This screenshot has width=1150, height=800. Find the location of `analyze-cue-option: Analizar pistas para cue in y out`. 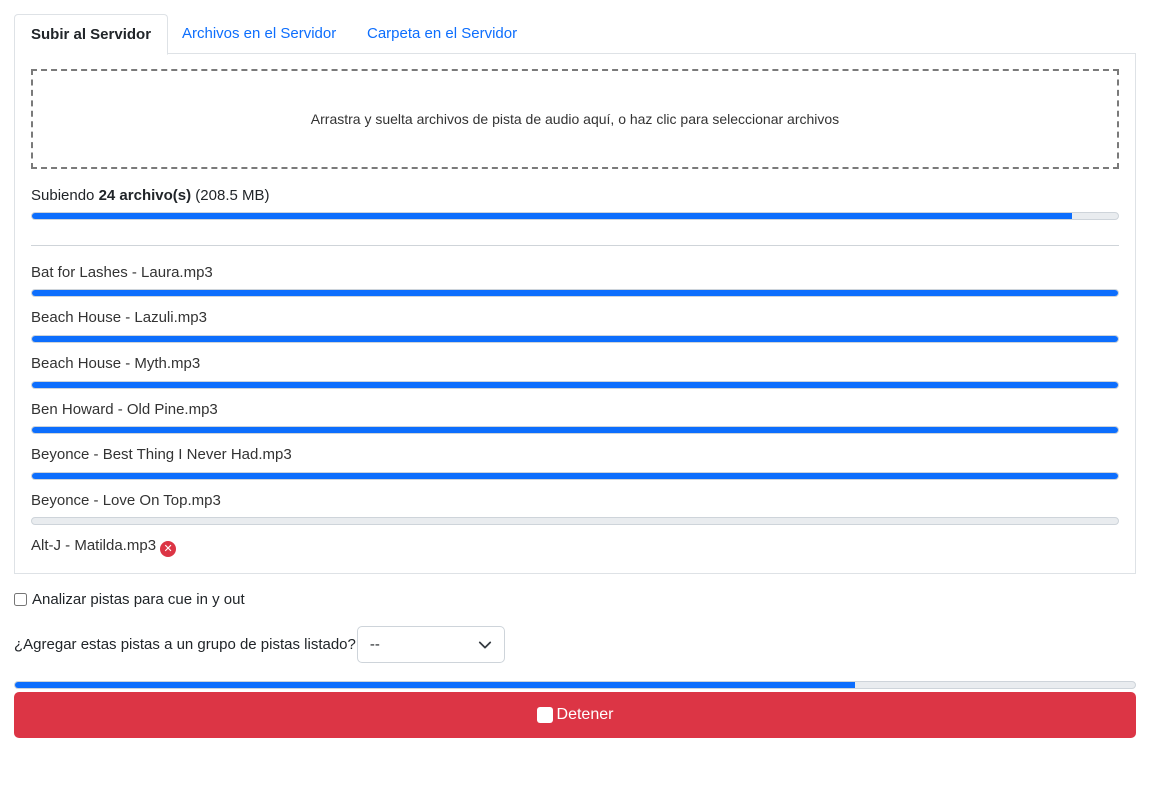

analyze-cue-option: Analizar pistas para cue in y out is located at coordinates (129, 599).